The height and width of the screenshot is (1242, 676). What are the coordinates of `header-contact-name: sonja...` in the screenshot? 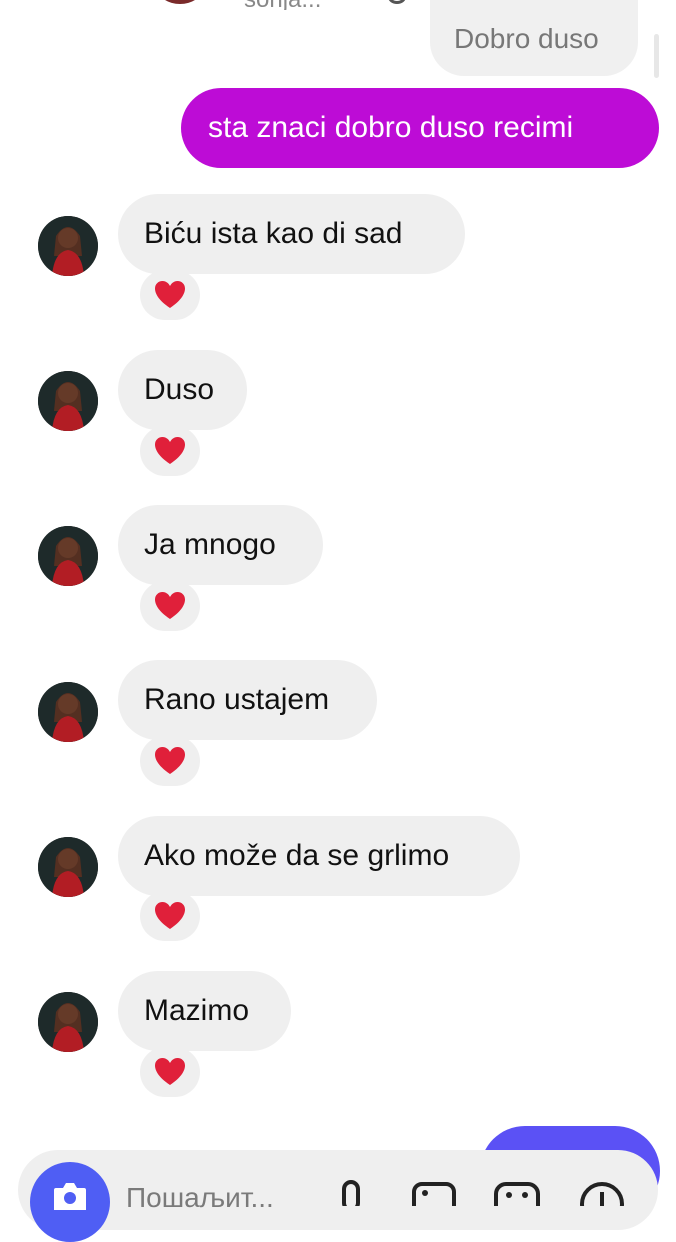 It's located at (282, 5).